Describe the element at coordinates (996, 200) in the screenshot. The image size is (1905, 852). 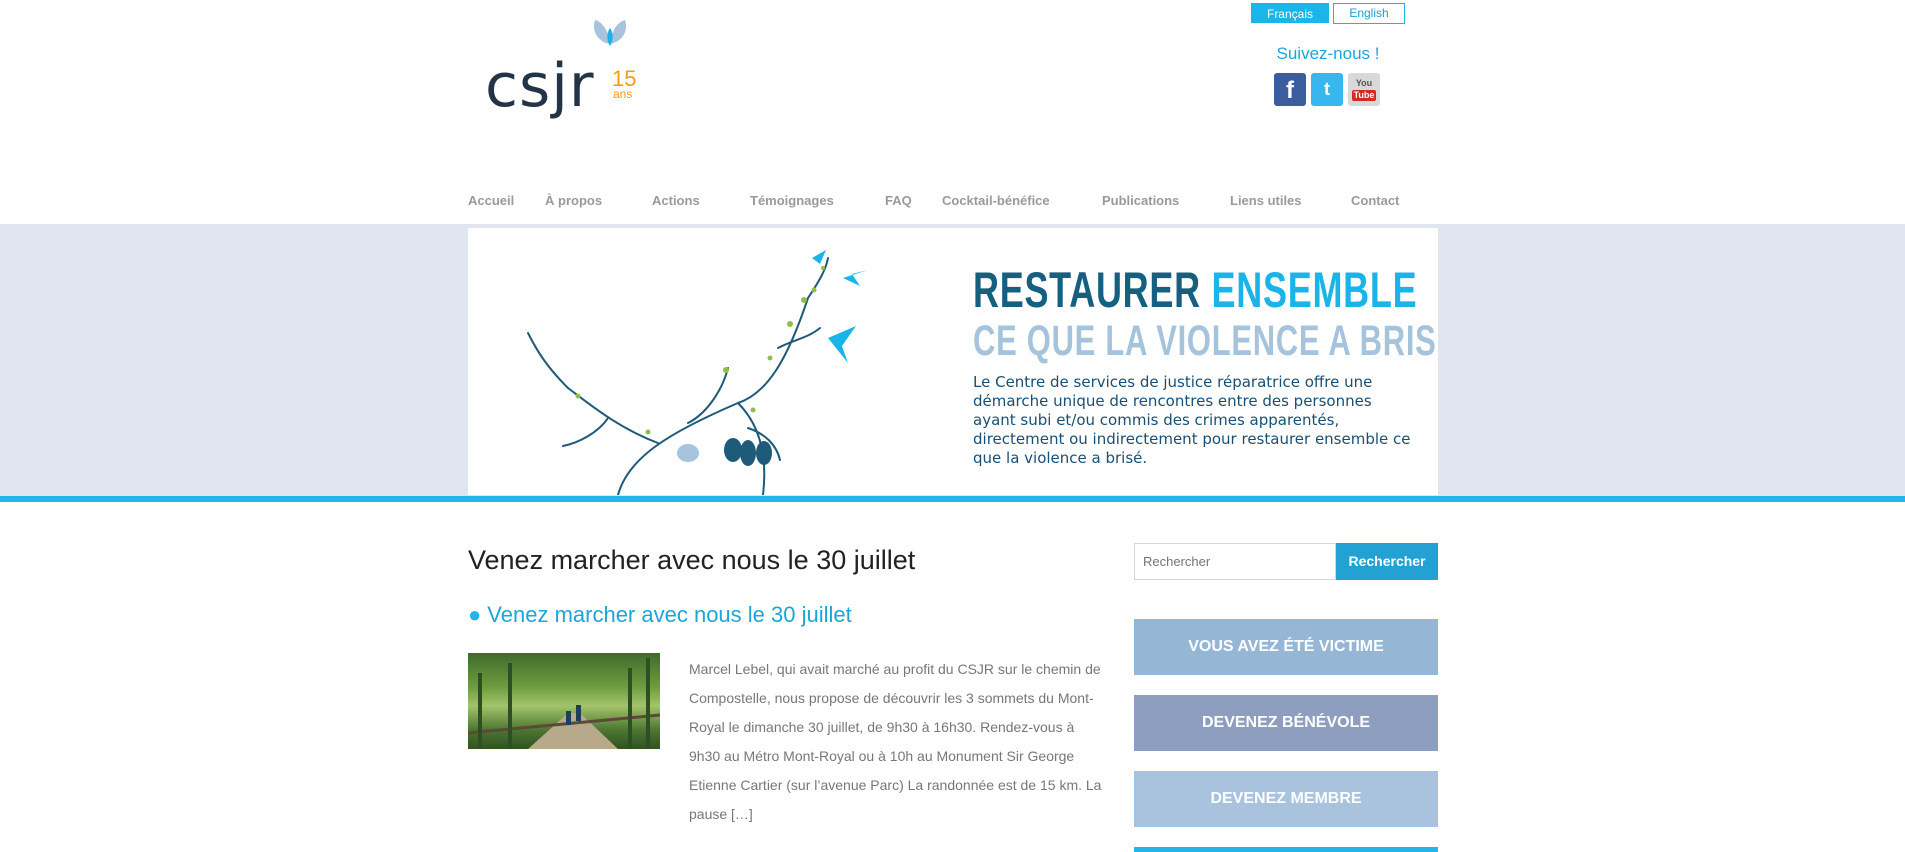
I see `nav-cocktail-benefice: Cocktail-bénéfice` at that location.